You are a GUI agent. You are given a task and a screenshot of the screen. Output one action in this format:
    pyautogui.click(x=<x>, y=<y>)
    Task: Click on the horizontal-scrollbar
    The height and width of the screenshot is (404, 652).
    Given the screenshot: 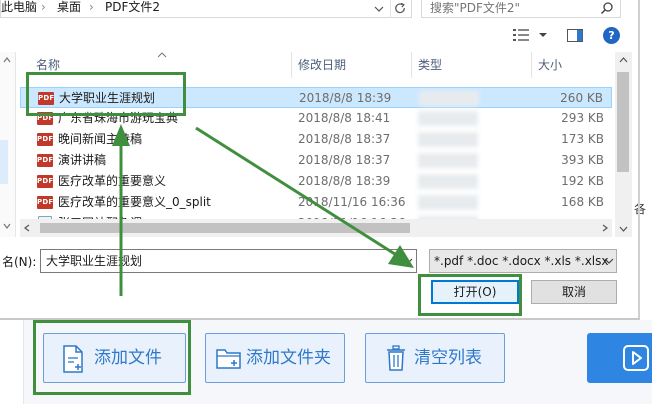 What is the action you would take?
    pyautogui.click(x=316, y=228)
    